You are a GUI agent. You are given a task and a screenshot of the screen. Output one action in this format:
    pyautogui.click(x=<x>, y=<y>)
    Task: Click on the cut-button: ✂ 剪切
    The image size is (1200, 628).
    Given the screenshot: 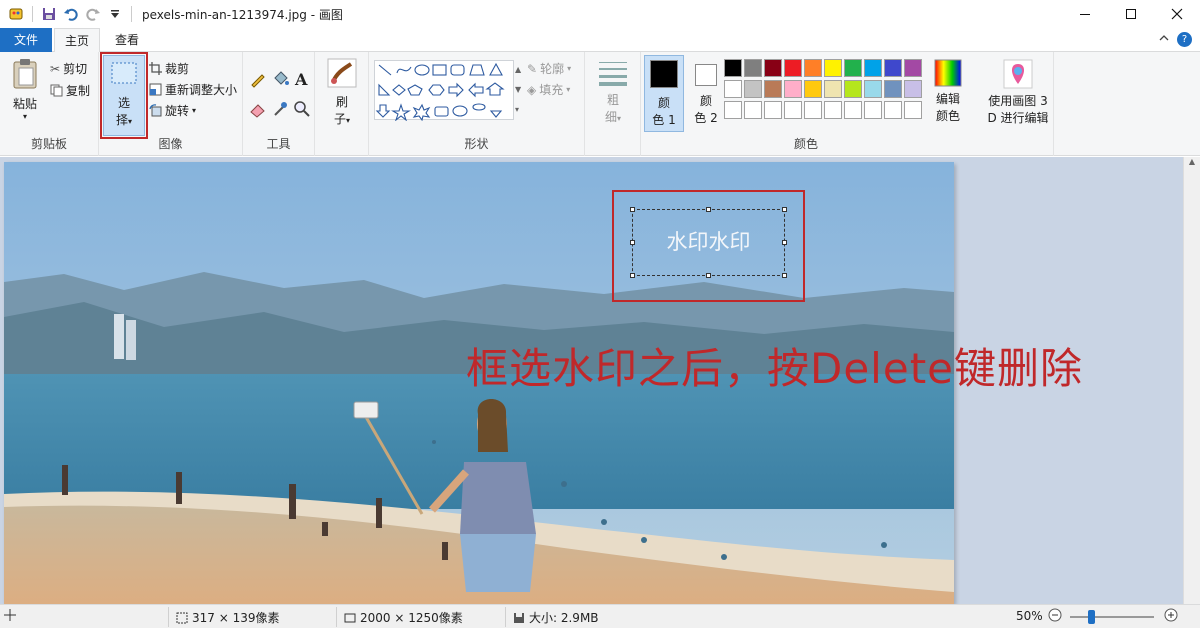 What is the action you would take?
    pyautogui.click(x=68, y=68)
    